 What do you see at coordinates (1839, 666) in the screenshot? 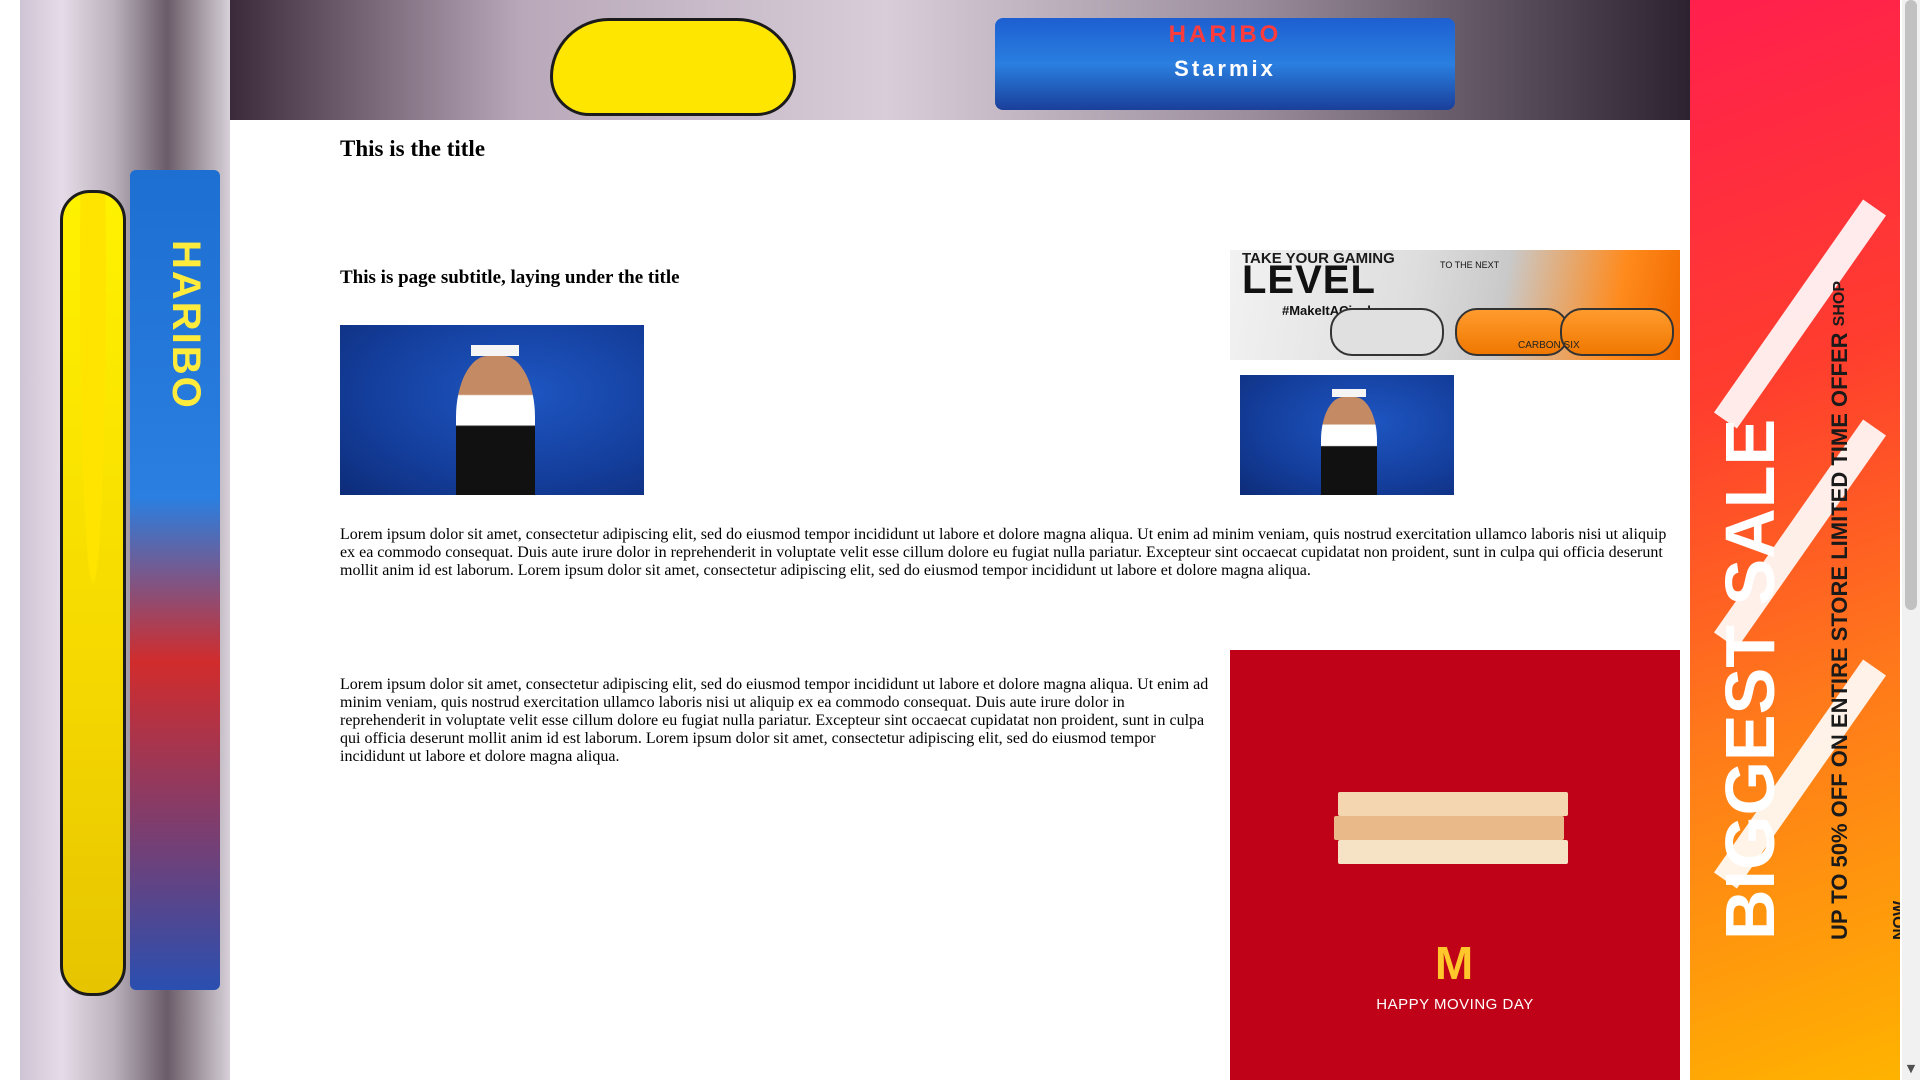
I see `sale-offer-2: ON ENTIRE STORE` at bounding box center [1839, 666].